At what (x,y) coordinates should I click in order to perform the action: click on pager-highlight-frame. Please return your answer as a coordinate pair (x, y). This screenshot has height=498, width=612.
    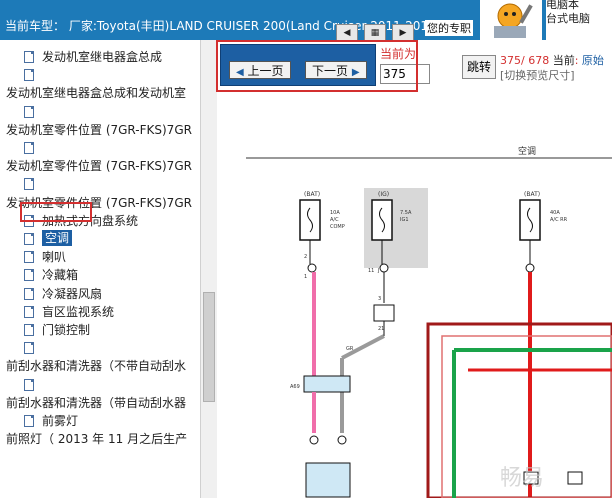
    Looking at the image, I should click on (317, 66).